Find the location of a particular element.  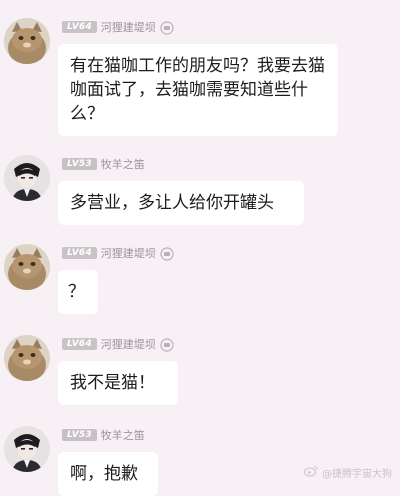

weibo-icon is located at coordinates (310, 472).